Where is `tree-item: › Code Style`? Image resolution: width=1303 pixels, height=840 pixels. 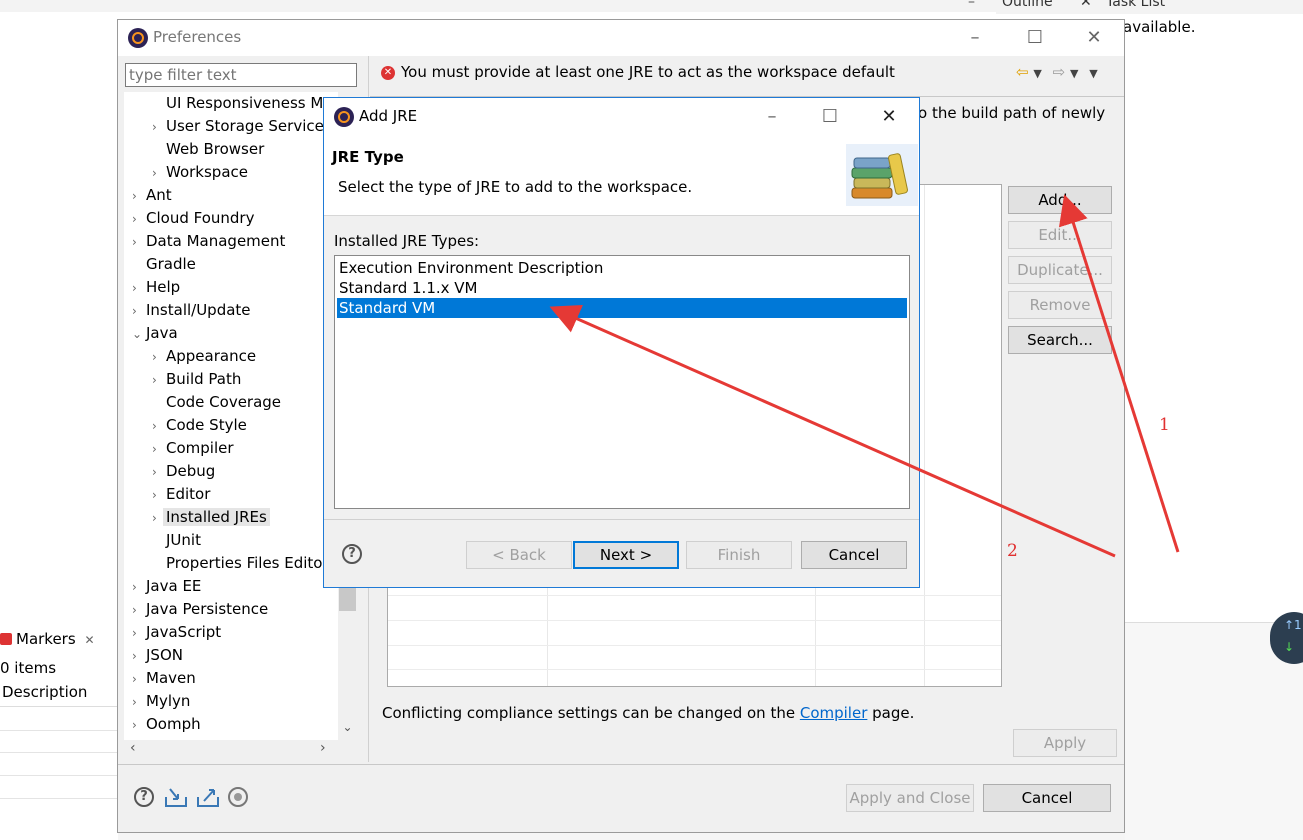 tree-item: › Code Style is located at coordinates (199, 425).